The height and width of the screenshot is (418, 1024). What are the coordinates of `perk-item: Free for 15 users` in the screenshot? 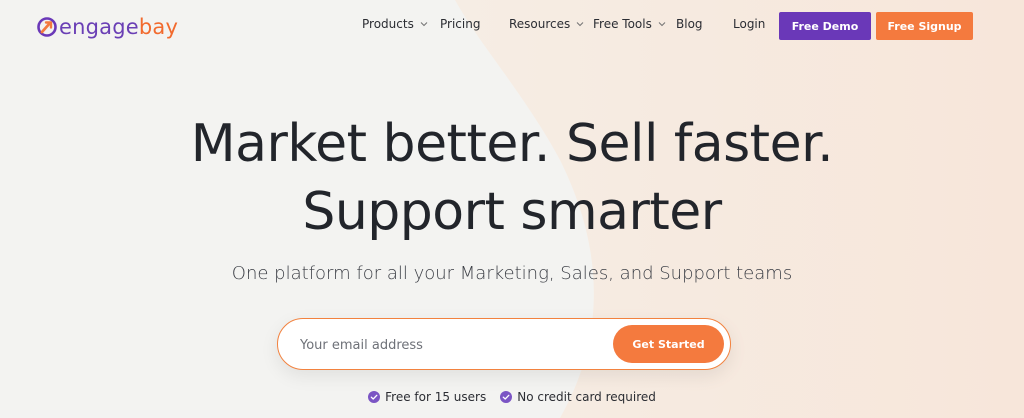 It's located at (427, 397).